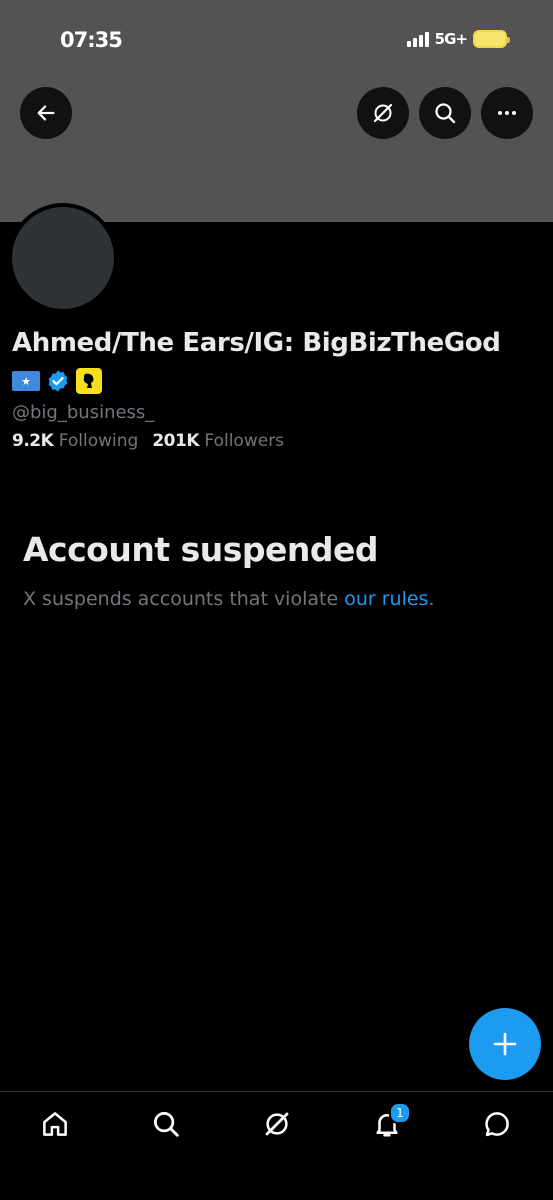 This screenshot has width=553, height=1200. I want to click on bottom-navigation: 1, so click(276, 1145).